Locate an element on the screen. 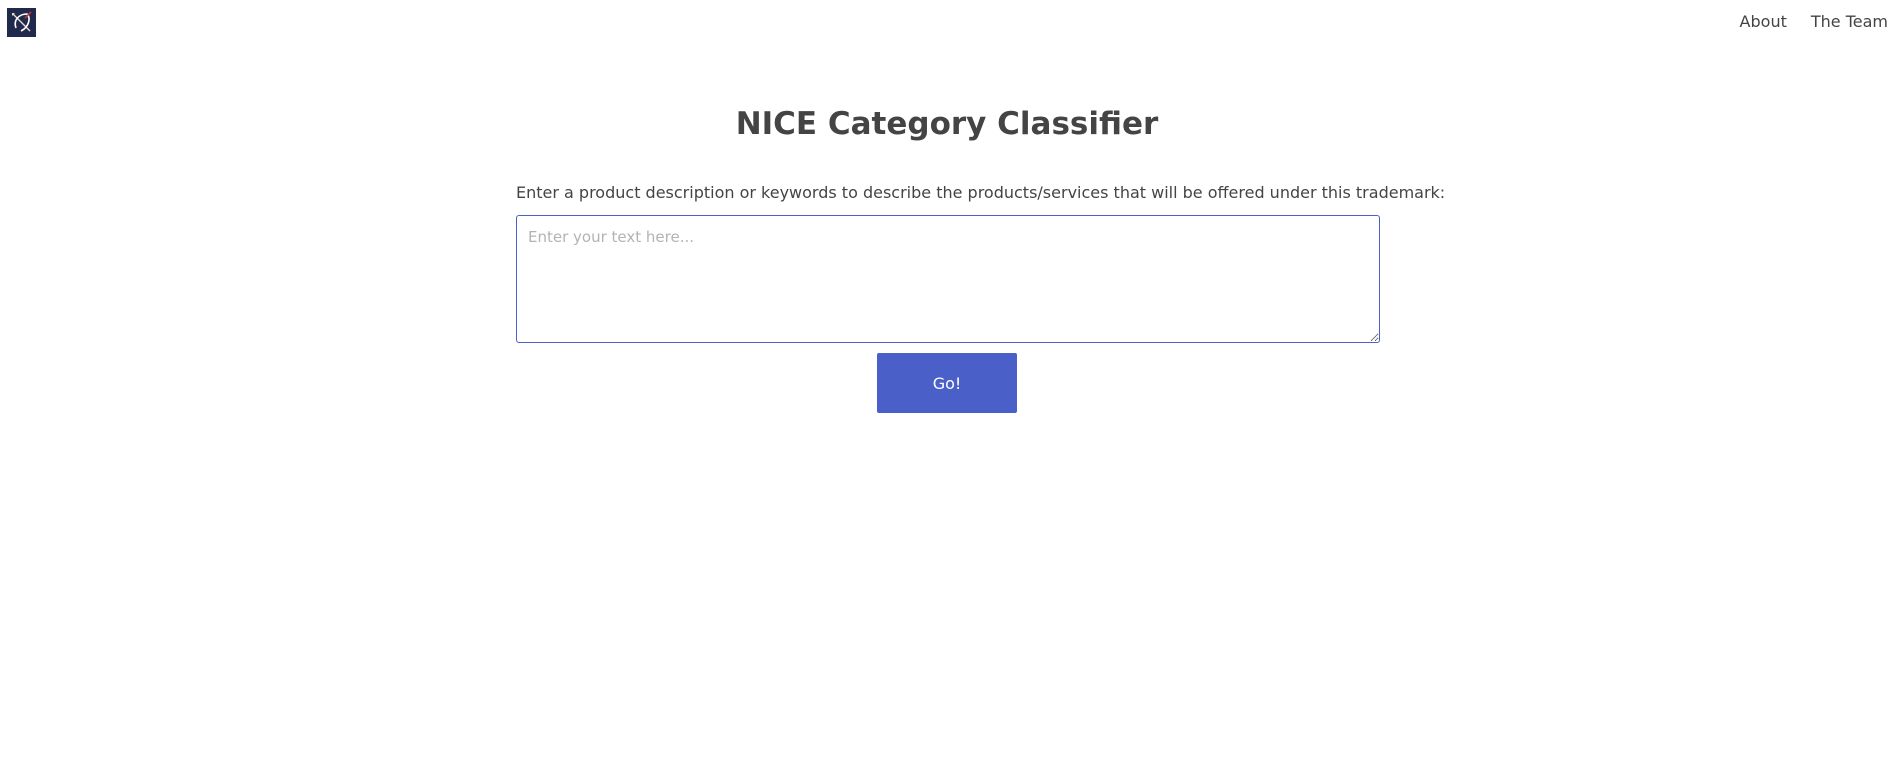 The width and height of the screenshot is (1894, 757). nav-links: About The Team is located at coordinates (1817, 22).